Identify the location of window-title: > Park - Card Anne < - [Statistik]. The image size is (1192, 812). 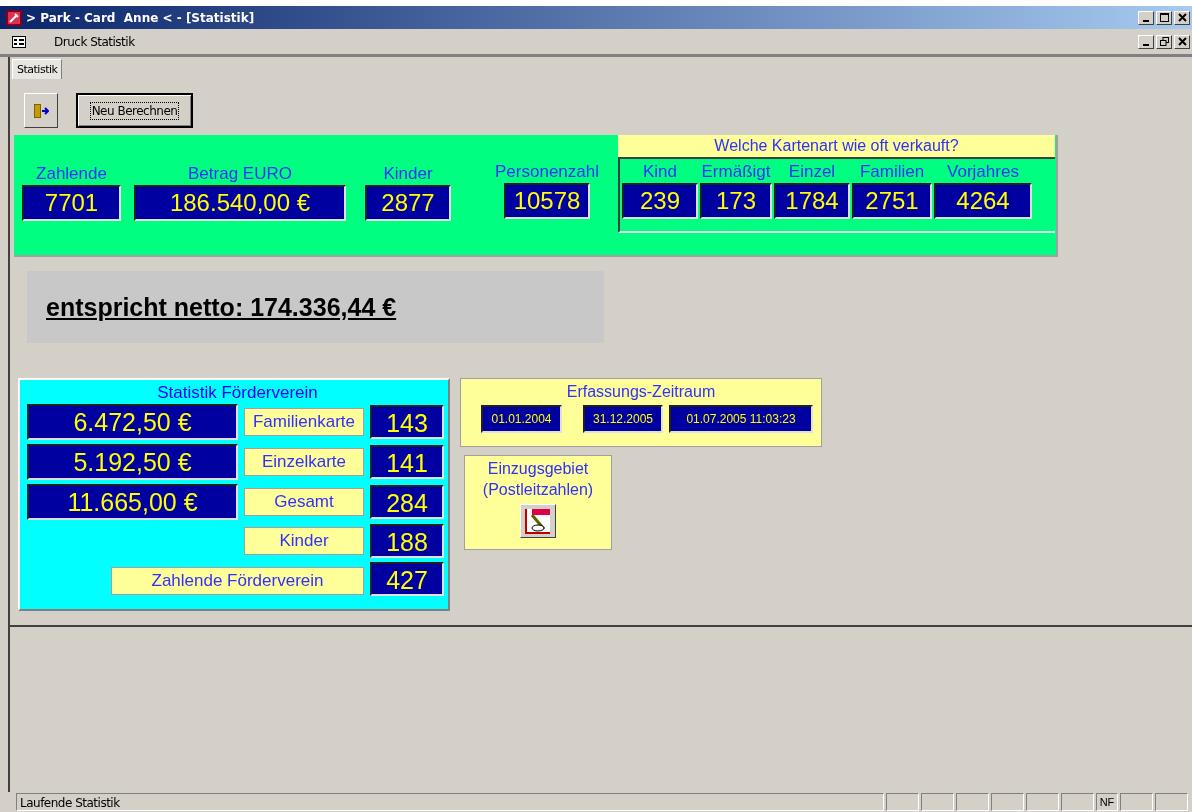
(140, 17).